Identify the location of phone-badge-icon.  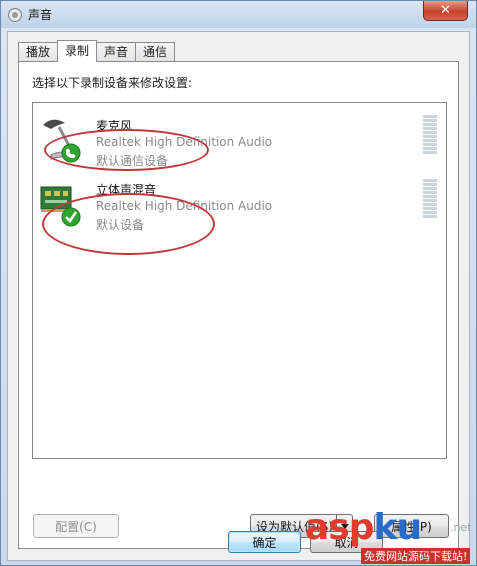
(71, 153).